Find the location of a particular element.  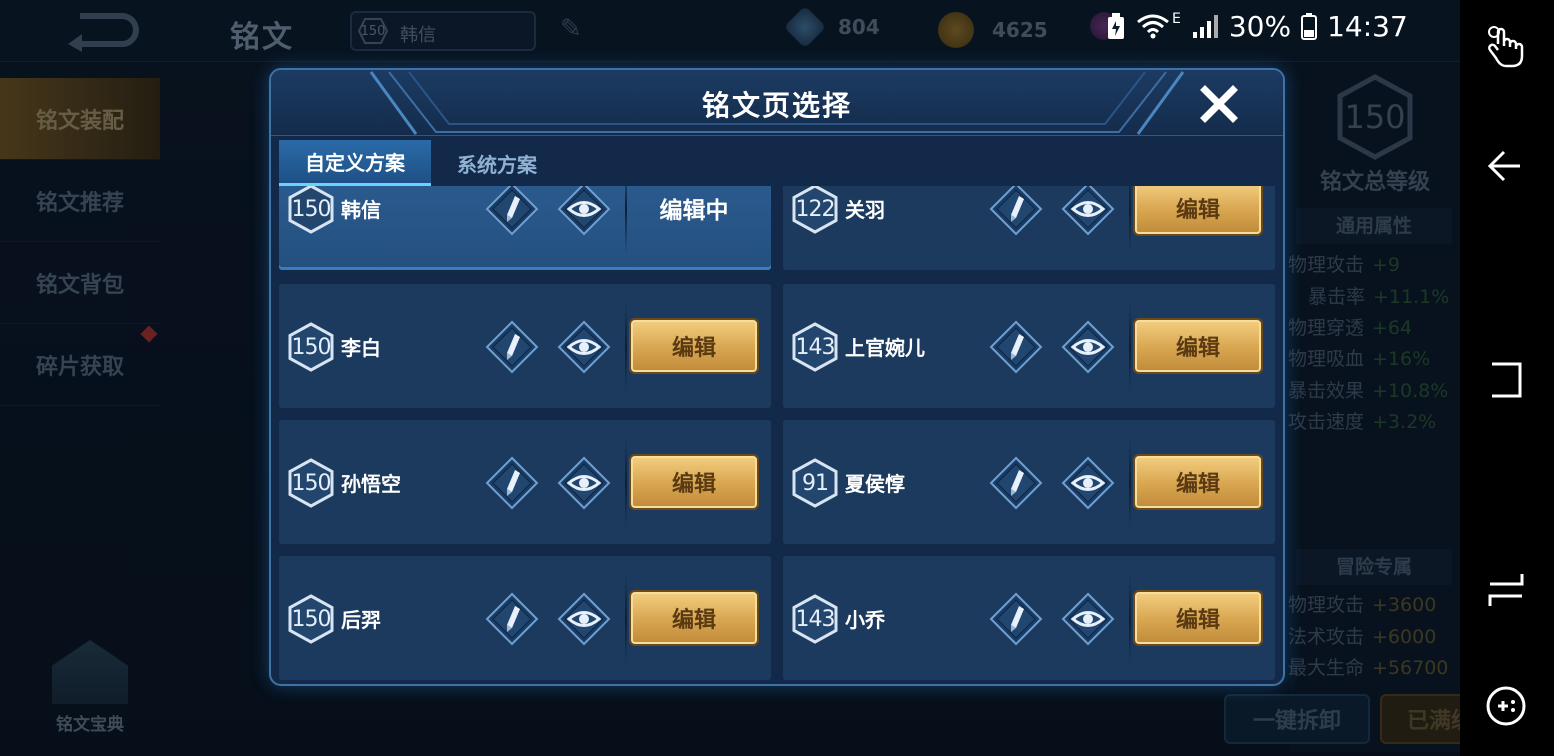

battery-icon is located at coordinates (1309, 26).